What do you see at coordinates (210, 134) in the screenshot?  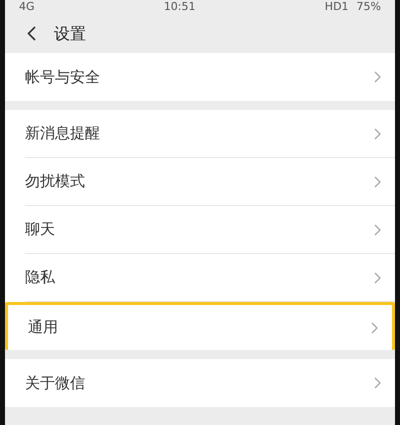 I see `settings-item: 新消息提醒` at bounding box center [210, 134].